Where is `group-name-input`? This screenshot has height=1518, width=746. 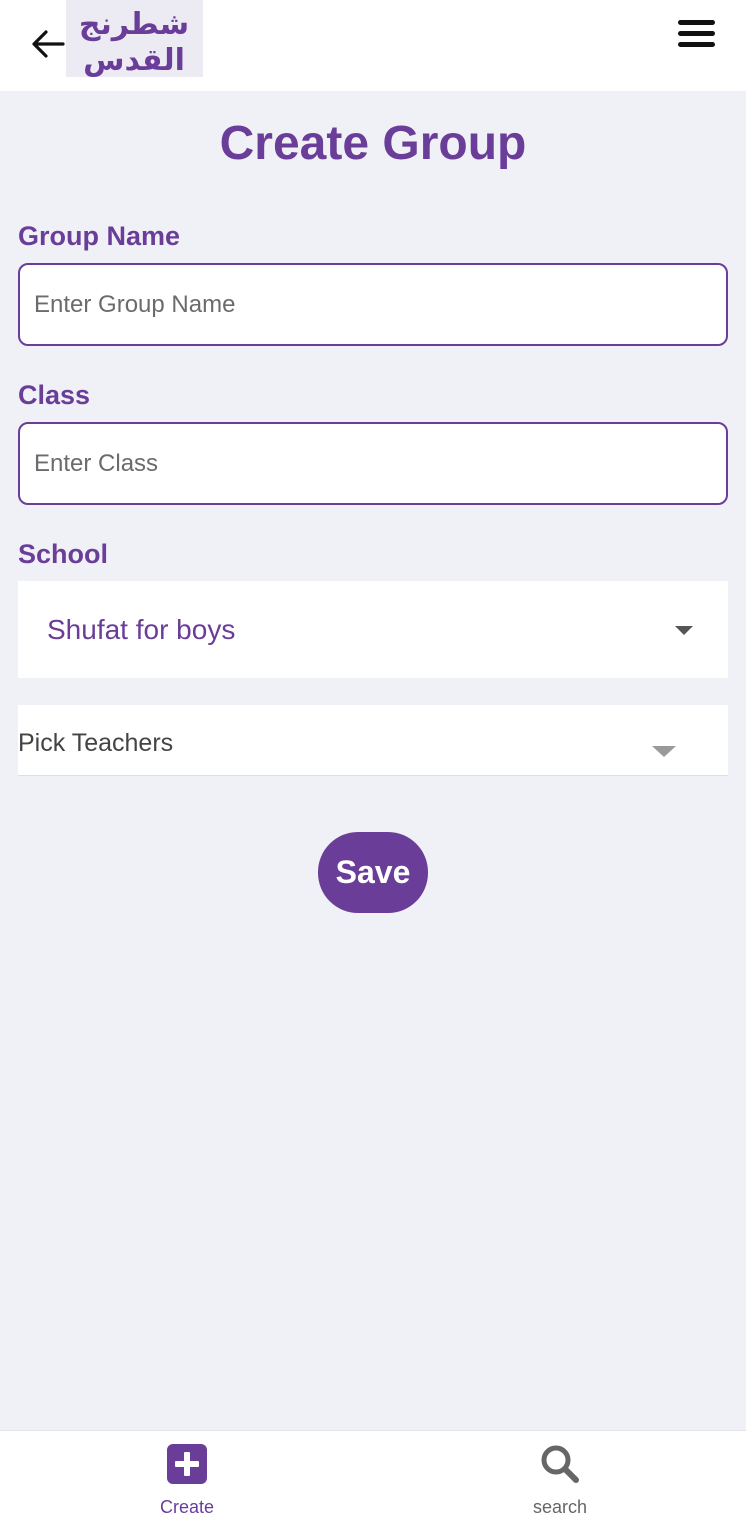
group-name-input is located at coordinates (373, 304).